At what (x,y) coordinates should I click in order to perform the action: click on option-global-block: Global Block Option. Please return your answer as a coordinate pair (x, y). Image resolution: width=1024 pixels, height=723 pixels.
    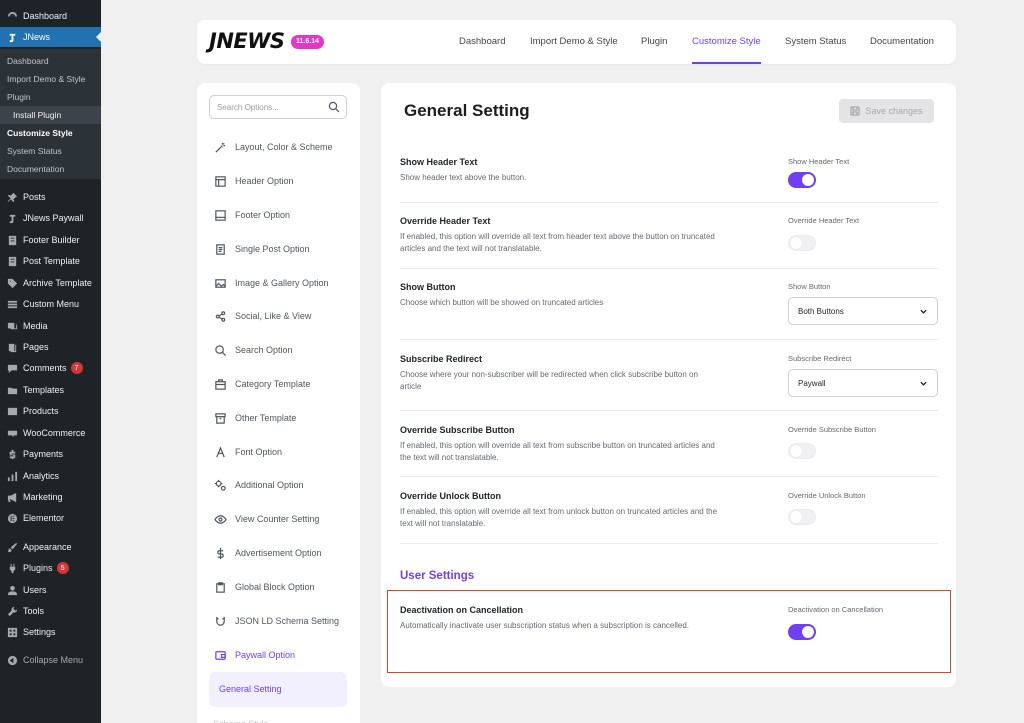
    Looking at the image, I should click on (278, 587).